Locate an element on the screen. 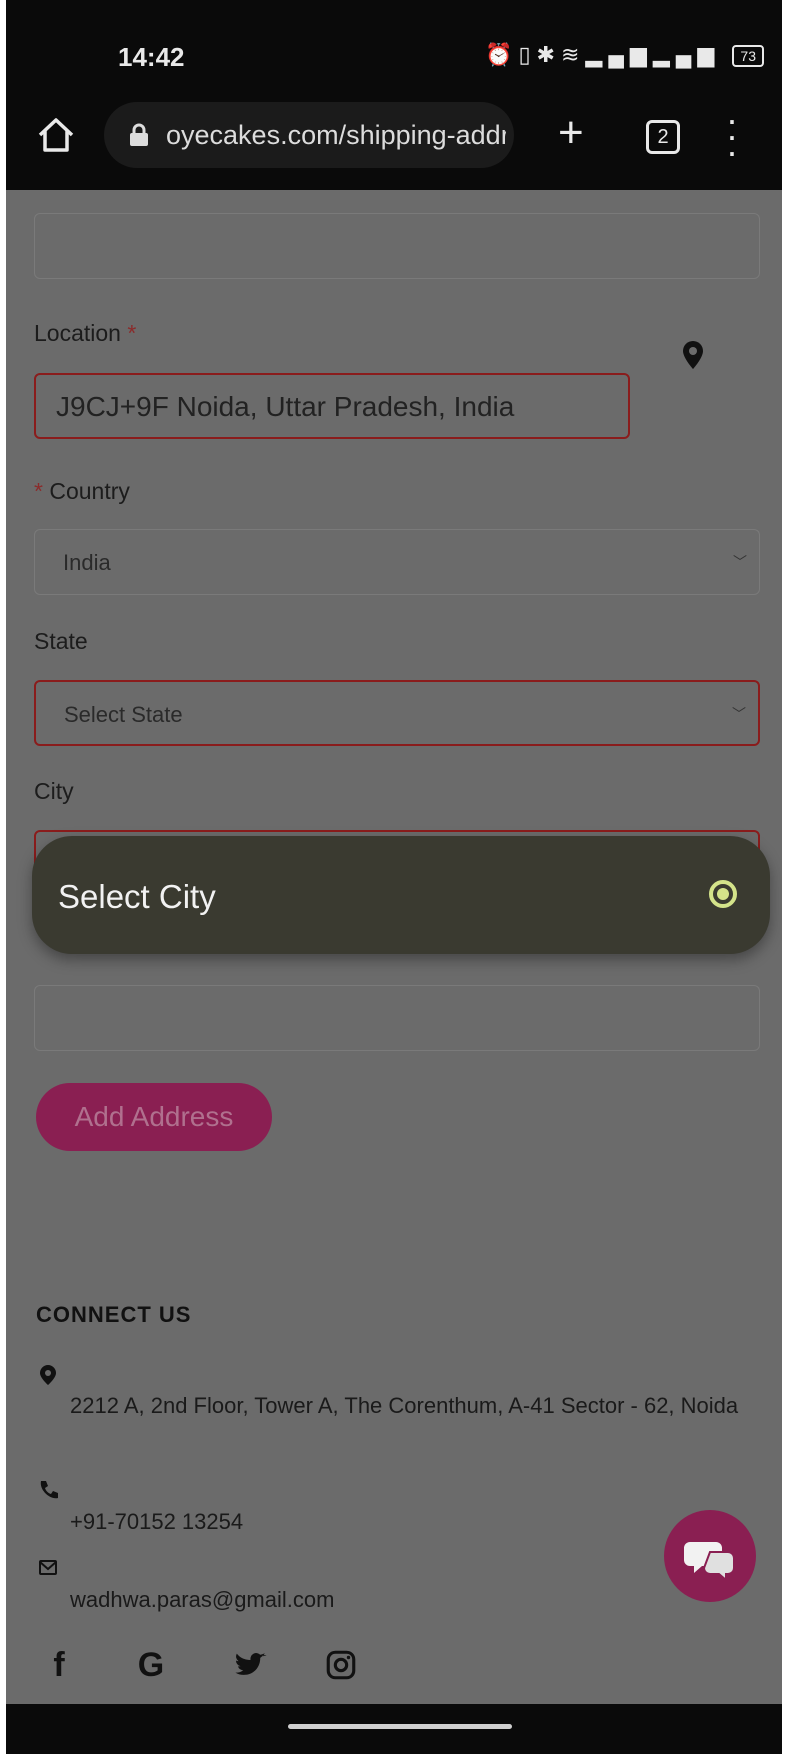 The width and height of the screenshot is (789, 1761). country-label: * Country is located at coordinates (82, 491).